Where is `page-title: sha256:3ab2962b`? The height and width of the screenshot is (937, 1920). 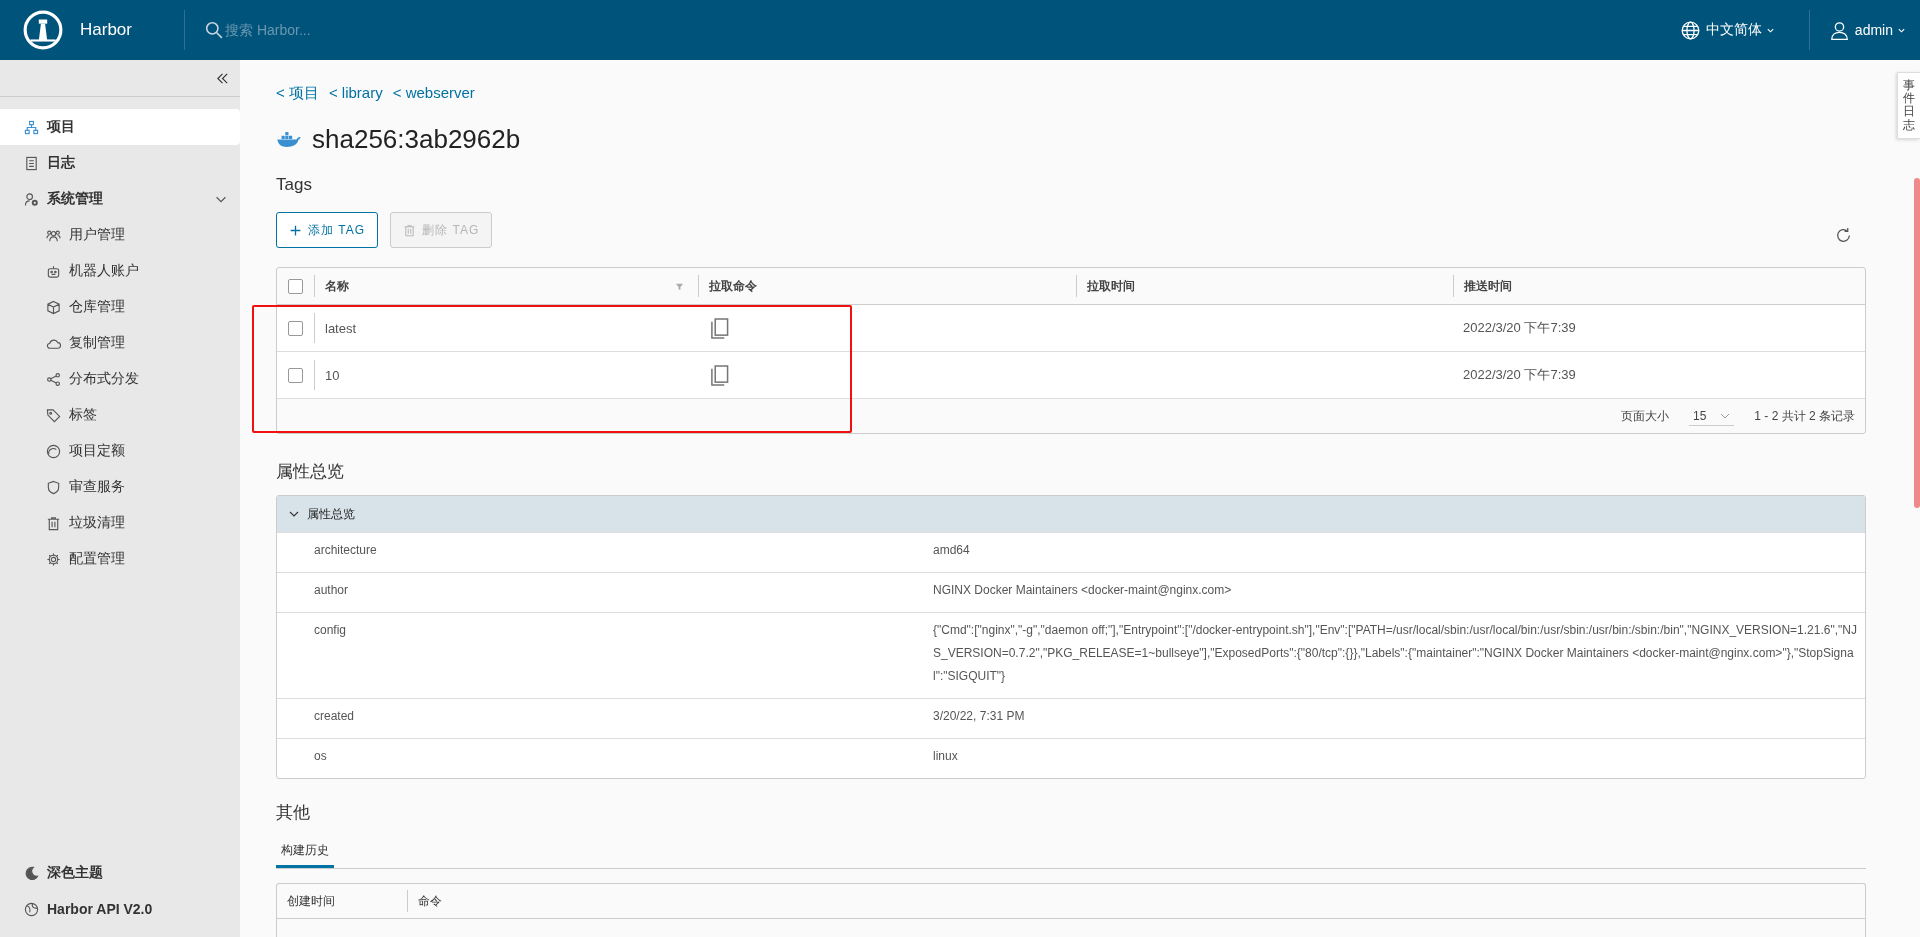 page-title: sha256:3ab2962b is located at coordinates (416, 139).